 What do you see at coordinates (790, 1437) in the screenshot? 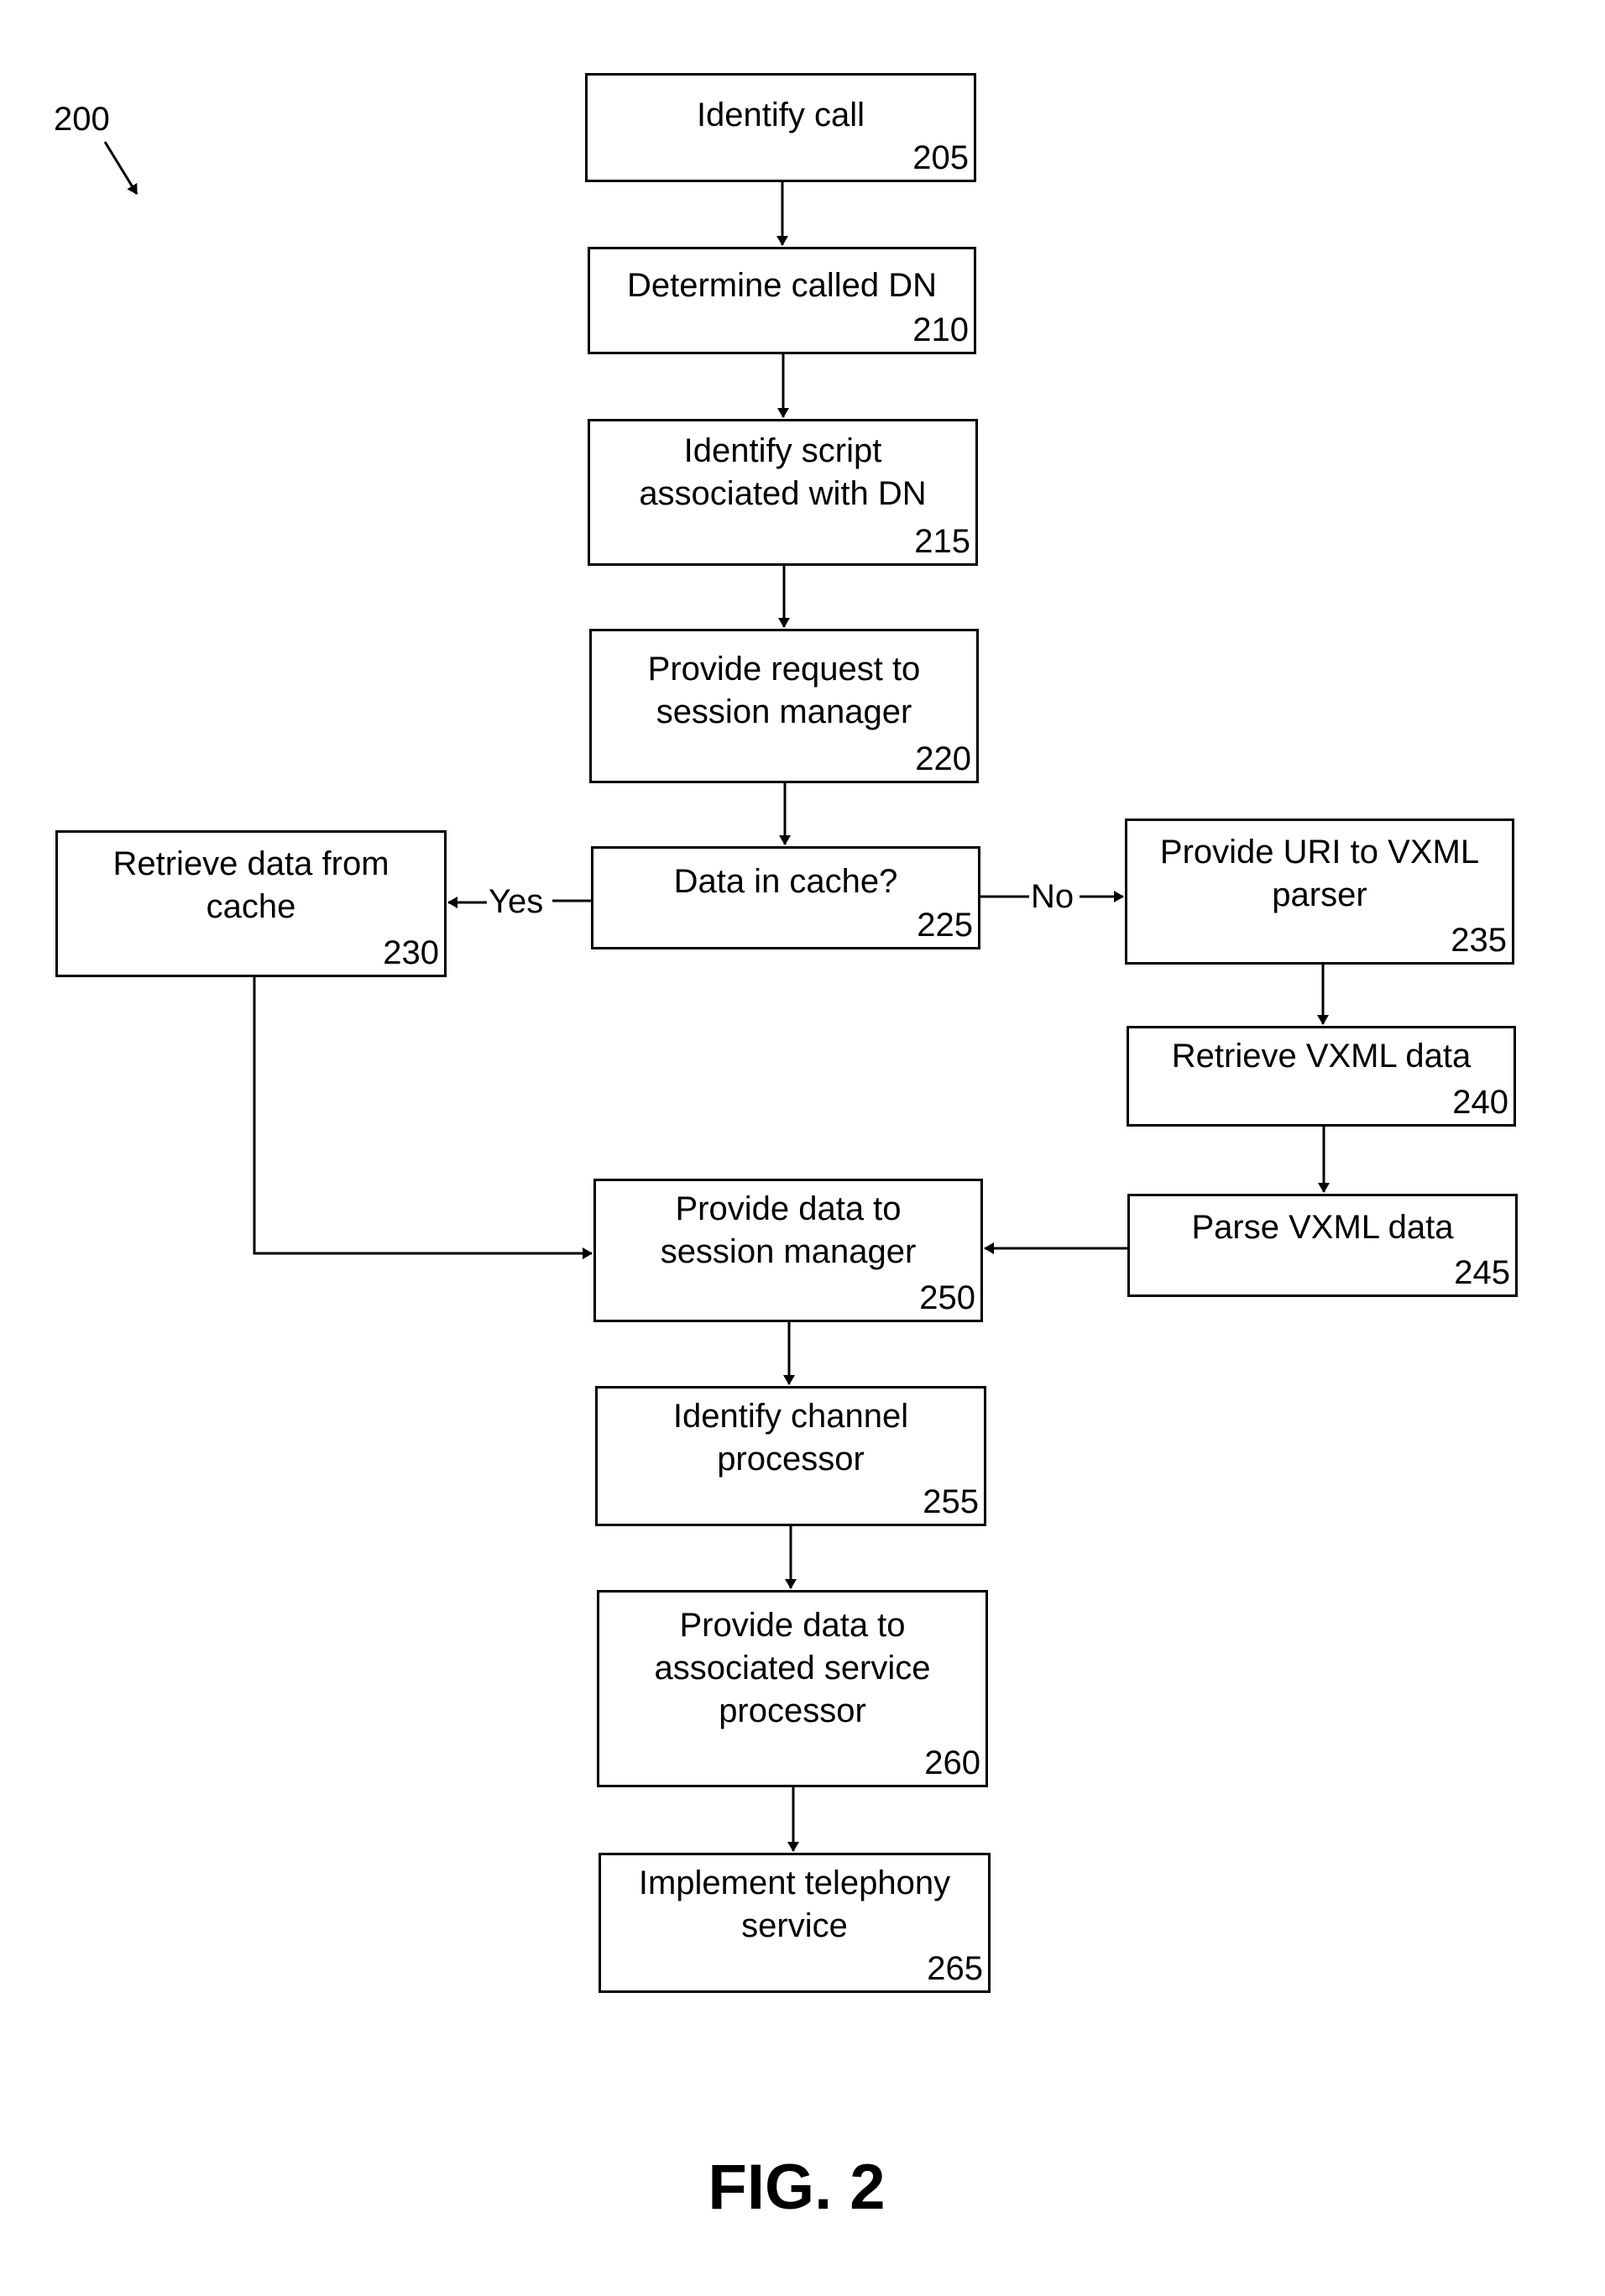
I see `step-label: Identify channel processor` at bounding box center [790, 1437].